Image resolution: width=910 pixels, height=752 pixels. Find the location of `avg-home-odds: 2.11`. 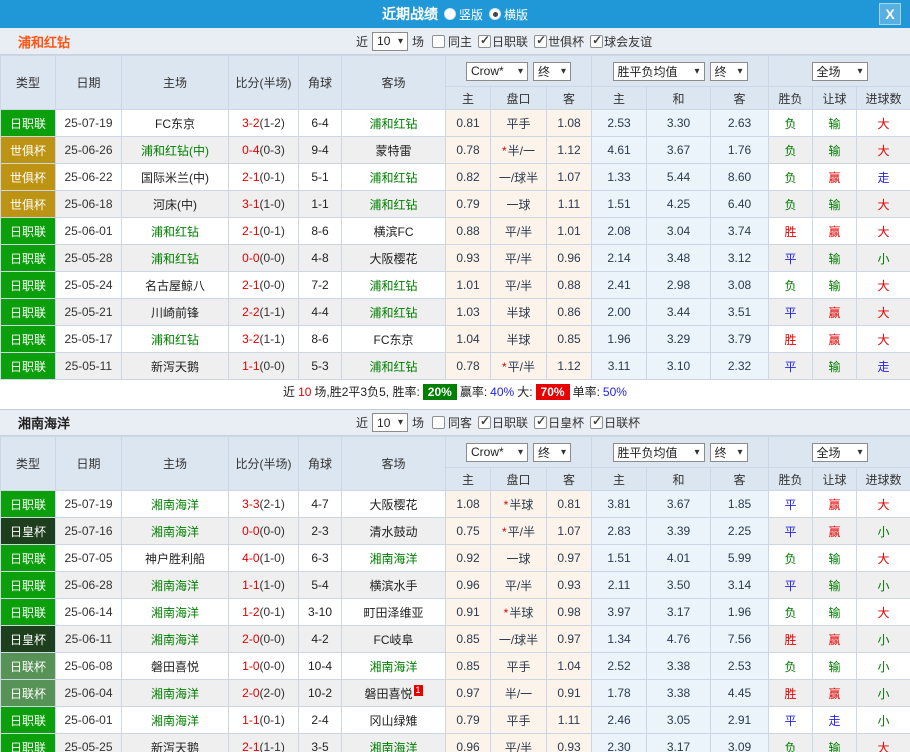

avg-home-odds: 2.11 is located at coordinates (619, 585).